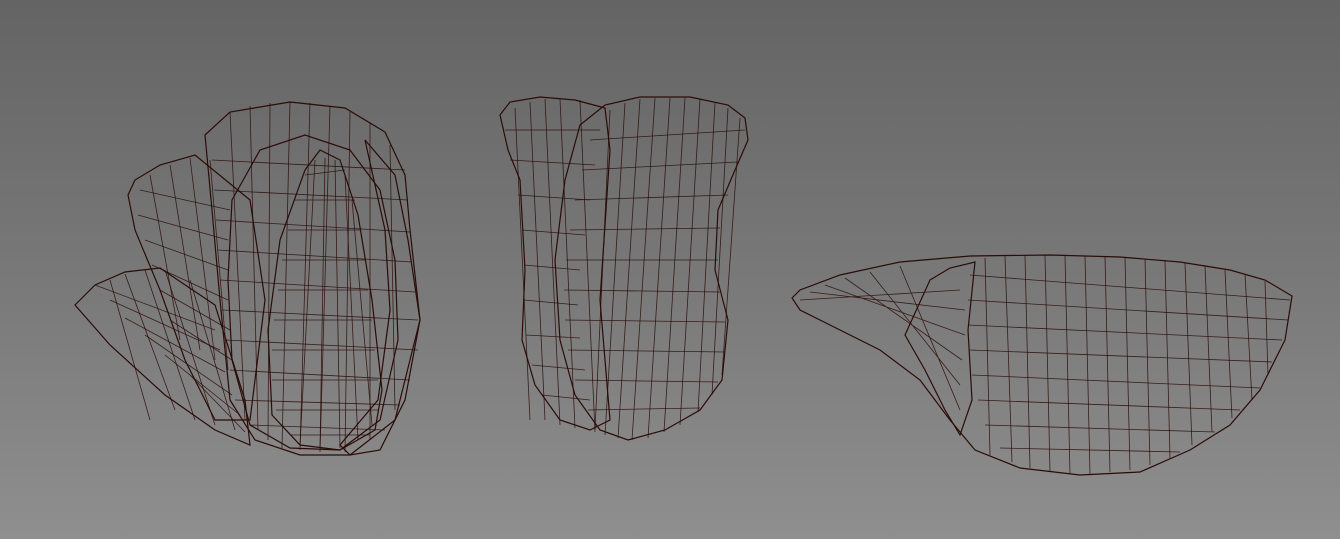 The width and height of the screenshot is (1340, 539). Describe the element at coordinates (380, 297) in the screenshot. I see `front-petal-right` at that location.